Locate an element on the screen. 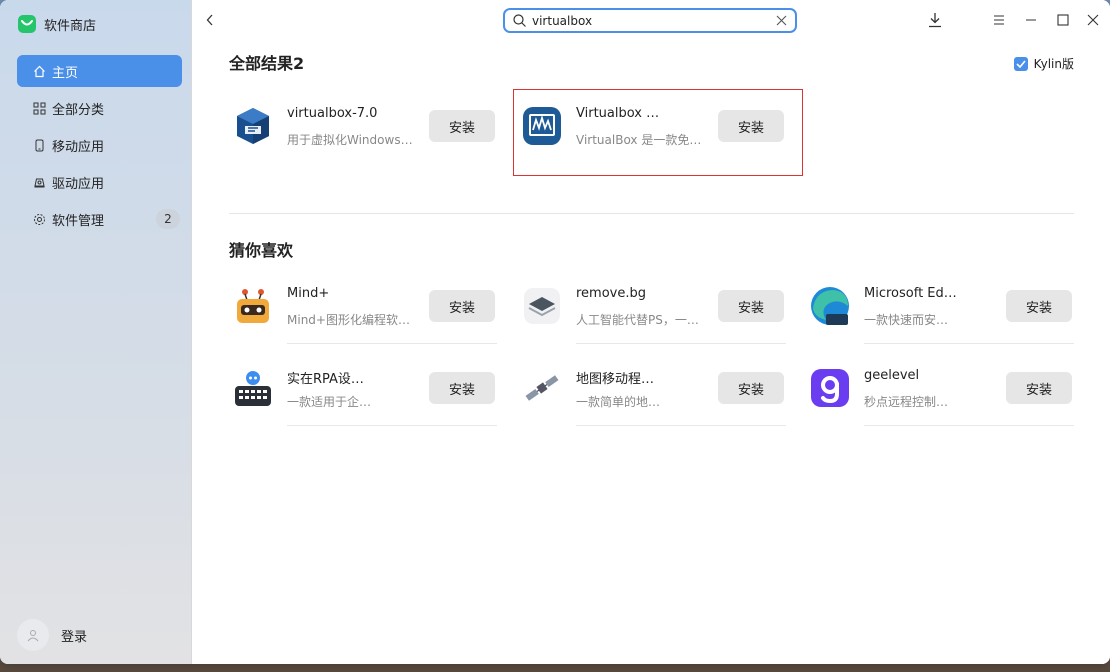 Image resolution: width=1110 pixels, height=672 pixels. maximize-icon is located at coordinates (1063, 20).